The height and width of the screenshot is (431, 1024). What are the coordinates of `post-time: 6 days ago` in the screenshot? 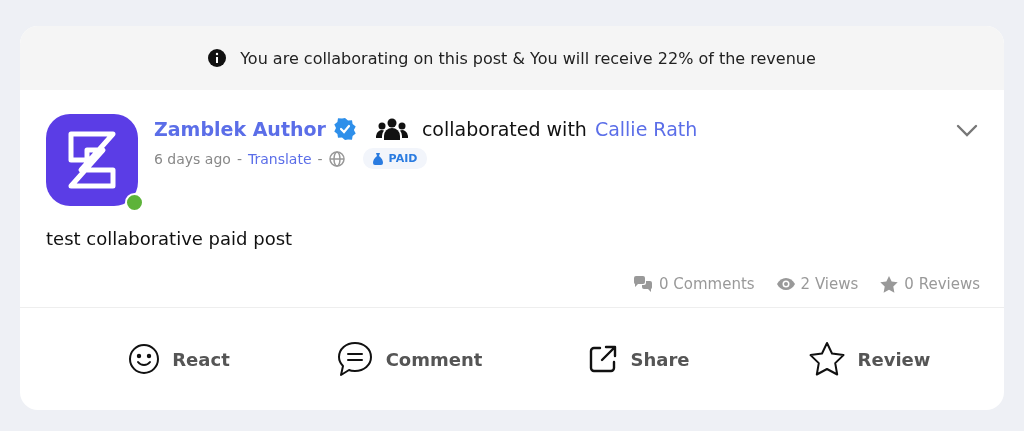 It's located at (192, 158).